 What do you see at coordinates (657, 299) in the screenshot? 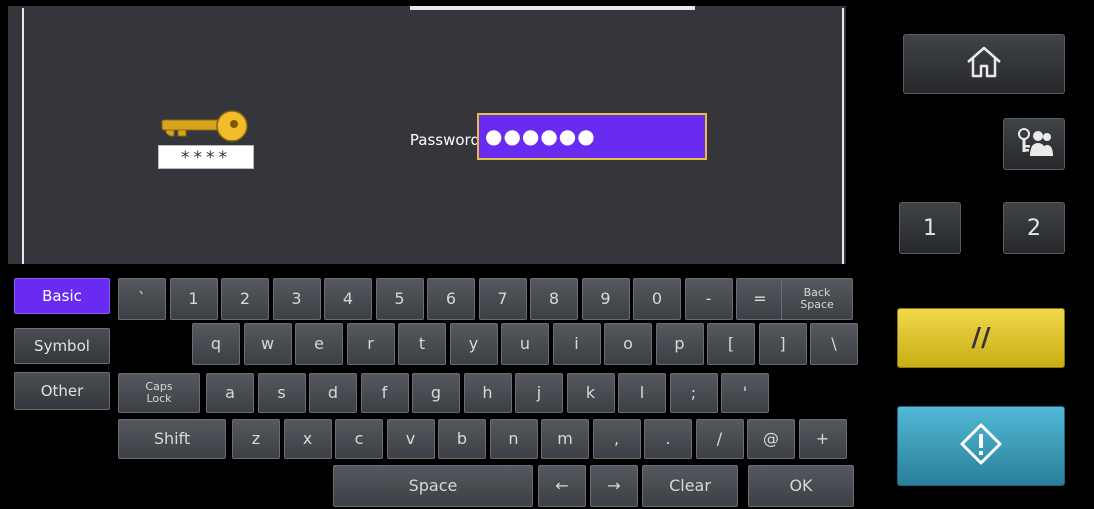
I see `key-row1-10: 0` at bounding box center [657, 299].